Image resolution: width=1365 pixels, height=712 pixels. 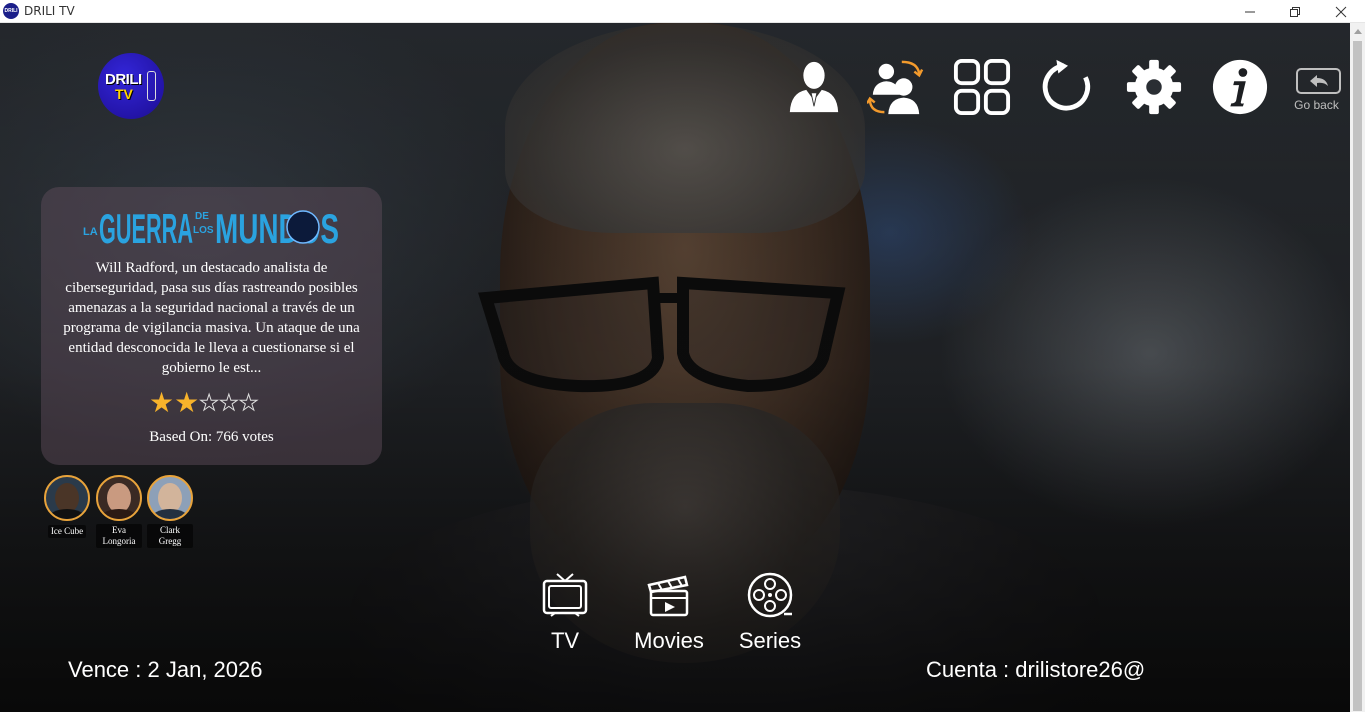 I want to click on info-icon, so click(x=1240, y=87).